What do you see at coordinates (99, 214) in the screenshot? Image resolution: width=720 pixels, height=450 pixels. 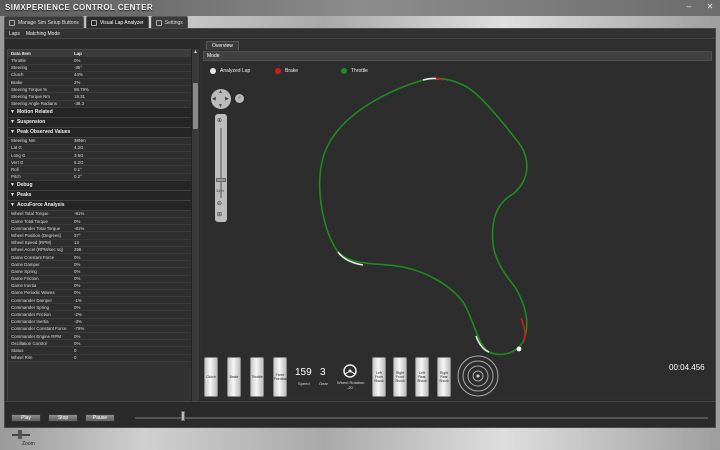 I see `table-row: Wheel Total Torque -81%` at bounding box center [99, 214].